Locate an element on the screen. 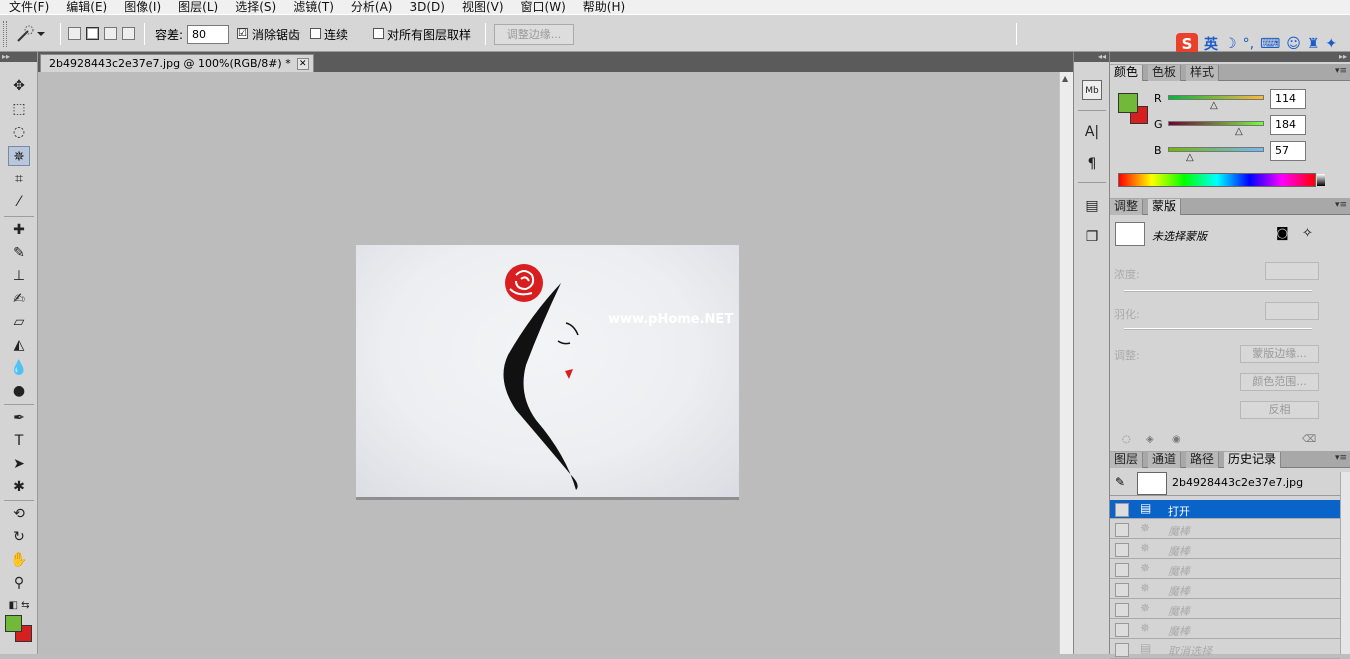 The width and height of the screenshot is (1350, 659). menu-view: 视图(V) is located at coordinates (483, 7).